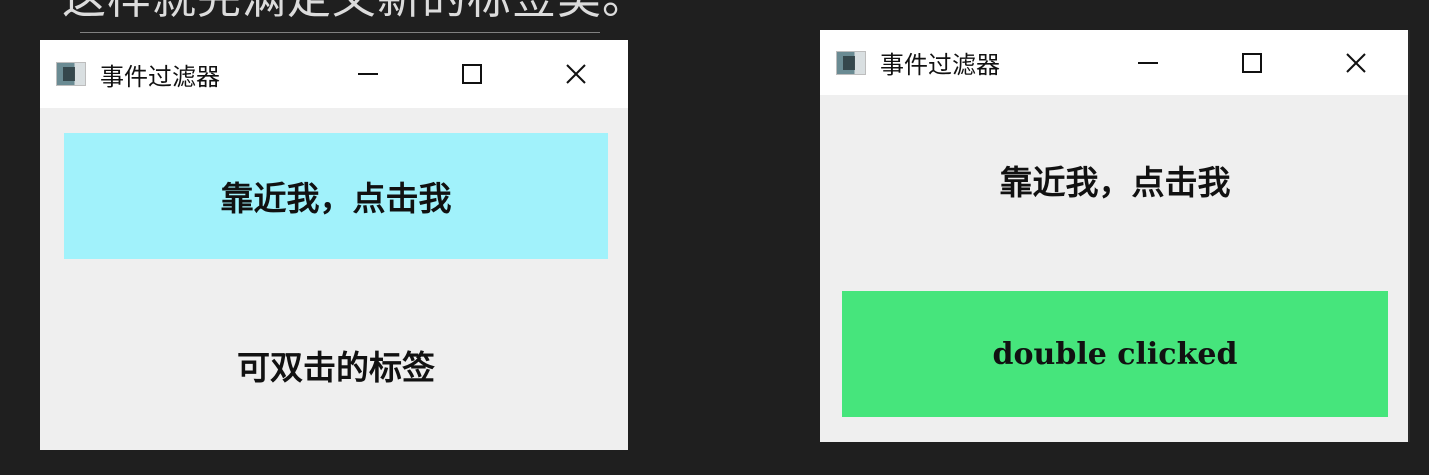  What do you see at coordinates (1115, 354) in the screenshot?
I see `double-clicked-label: double clicked` at bounding box center [1115, 354].